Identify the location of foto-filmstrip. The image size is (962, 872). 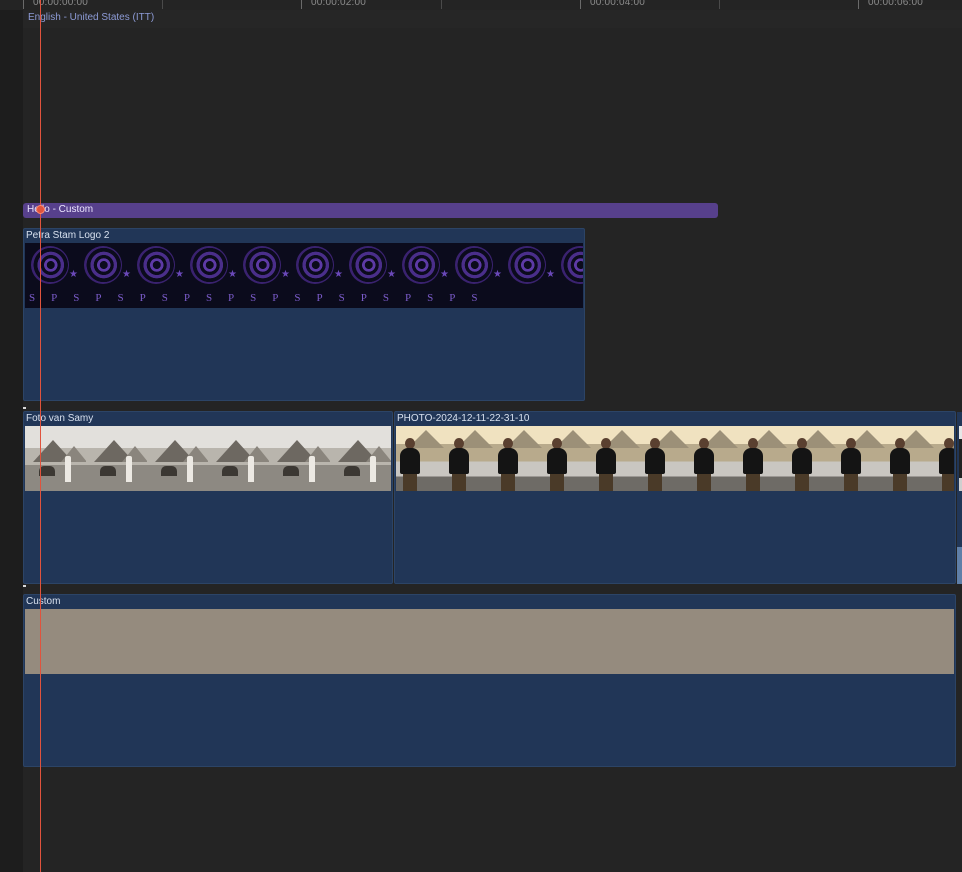
(208, 458).